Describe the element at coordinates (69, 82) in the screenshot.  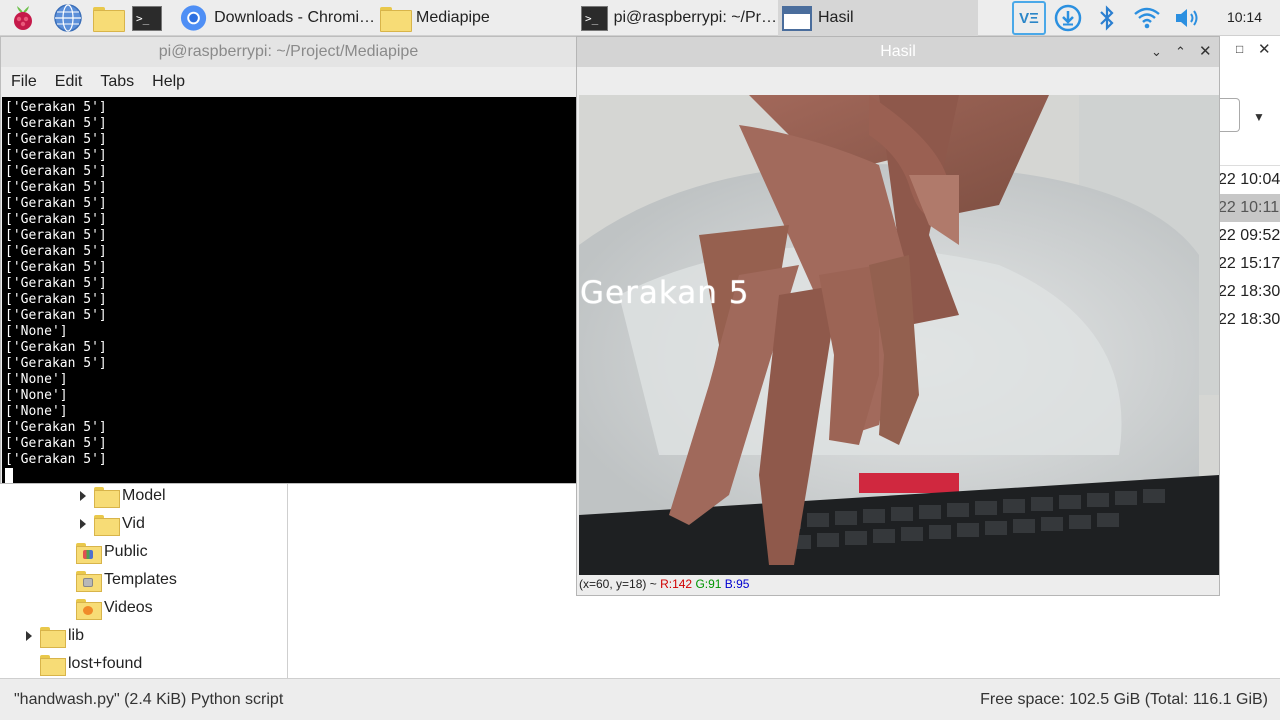
I see `menu-edit: Edit` at that location.